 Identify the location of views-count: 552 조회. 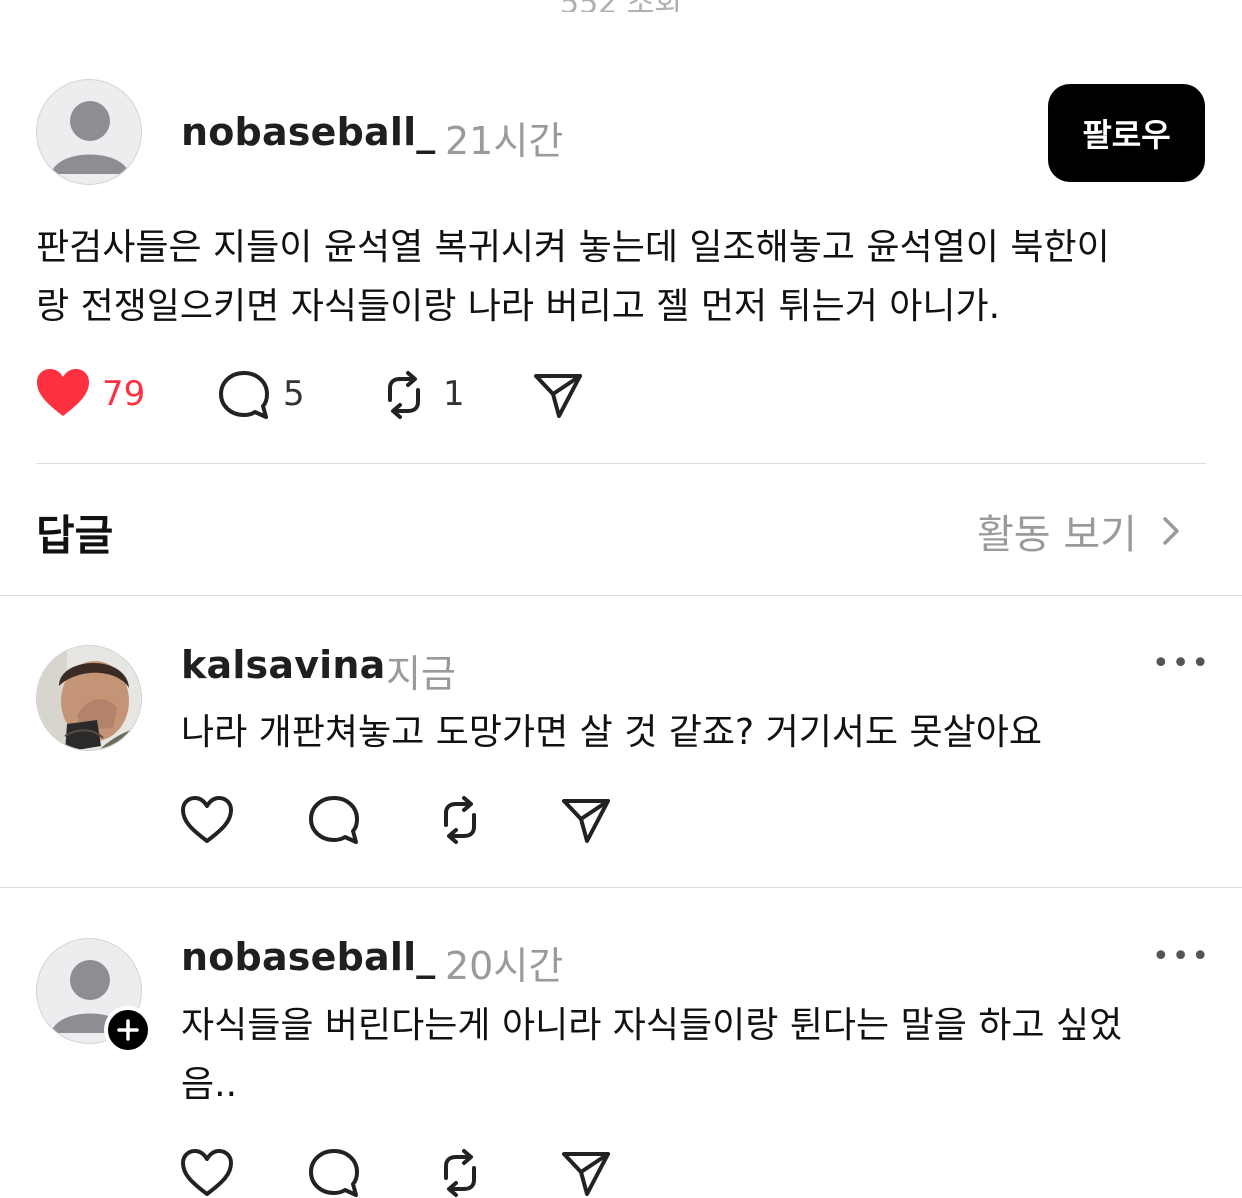
(621, 6).